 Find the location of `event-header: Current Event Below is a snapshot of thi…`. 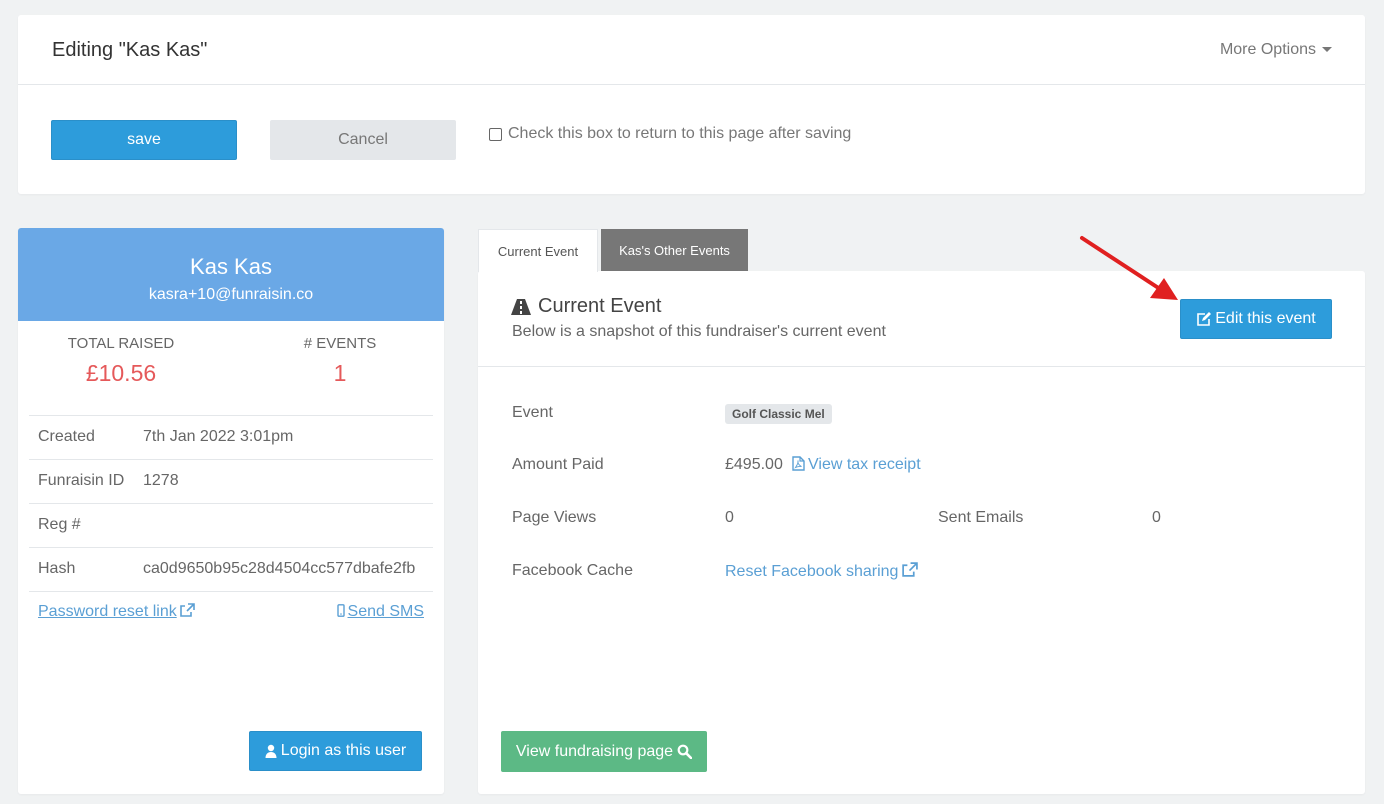

event-header: Current Event Below is a snapshot of thi… is located at coordinates (921, 319).